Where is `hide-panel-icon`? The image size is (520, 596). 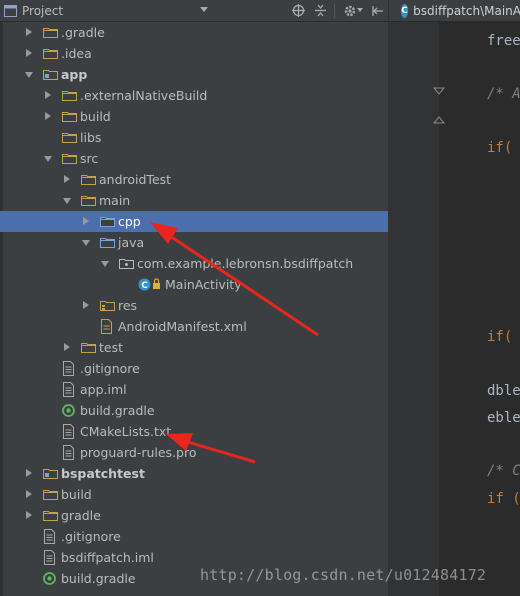
hide-panel-icon is located at coordinates (377, 10).